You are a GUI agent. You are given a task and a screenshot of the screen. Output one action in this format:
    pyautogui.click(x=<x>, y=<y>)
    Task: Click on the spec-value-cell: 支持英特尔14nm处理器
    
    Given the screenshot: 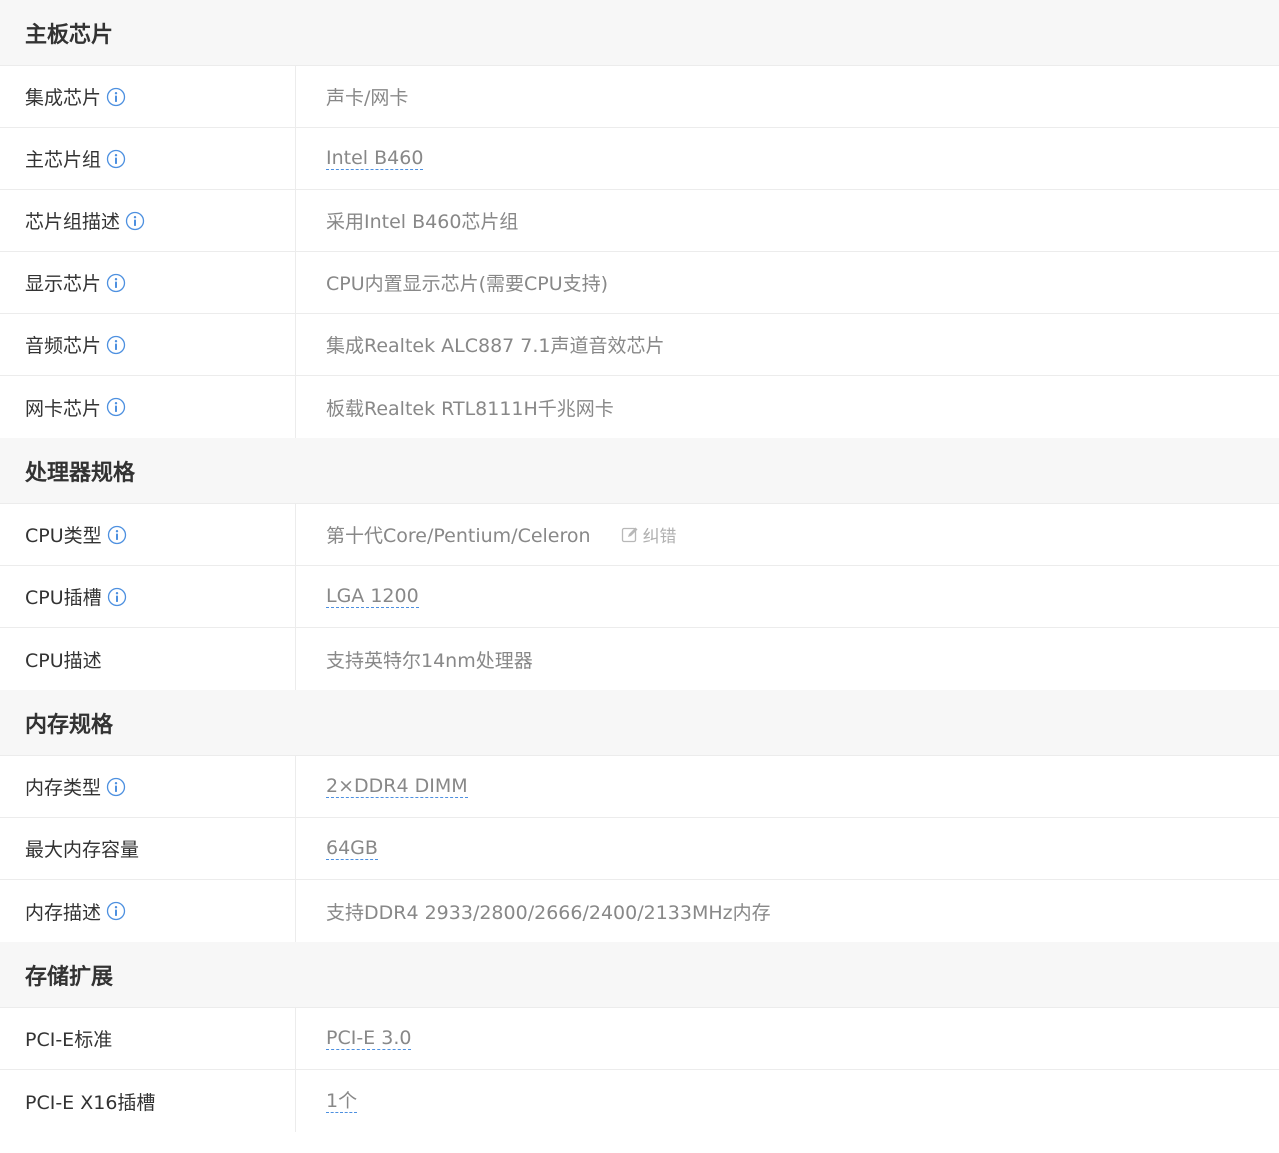 What is the action you would take?
    pyautogui.click(x=787, y=659)
    